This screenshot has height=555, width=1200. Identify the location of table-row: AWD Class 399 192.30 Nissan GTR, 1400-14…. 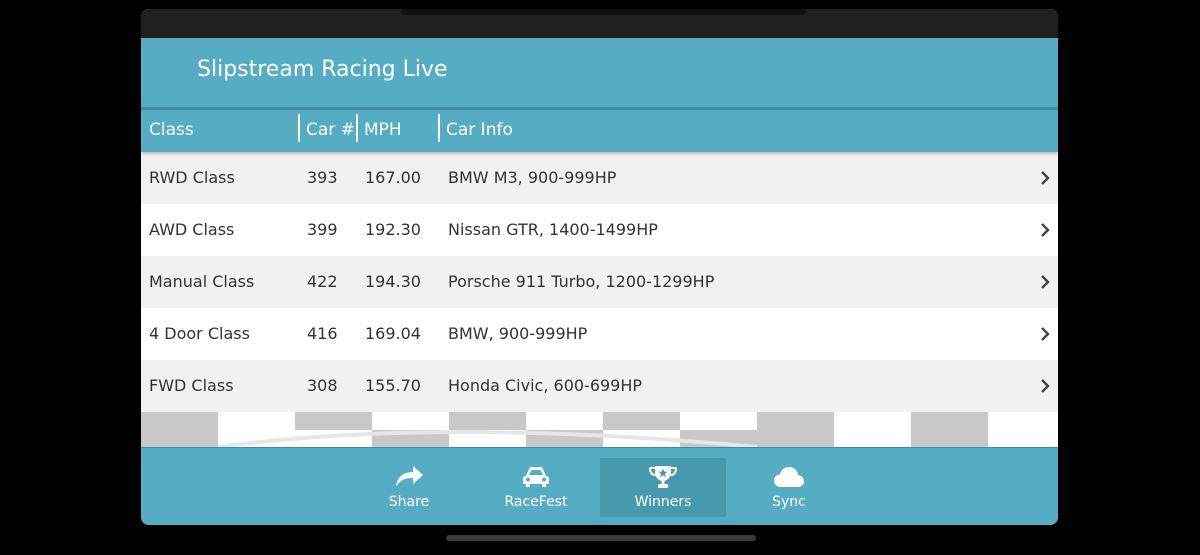
(599, 230).